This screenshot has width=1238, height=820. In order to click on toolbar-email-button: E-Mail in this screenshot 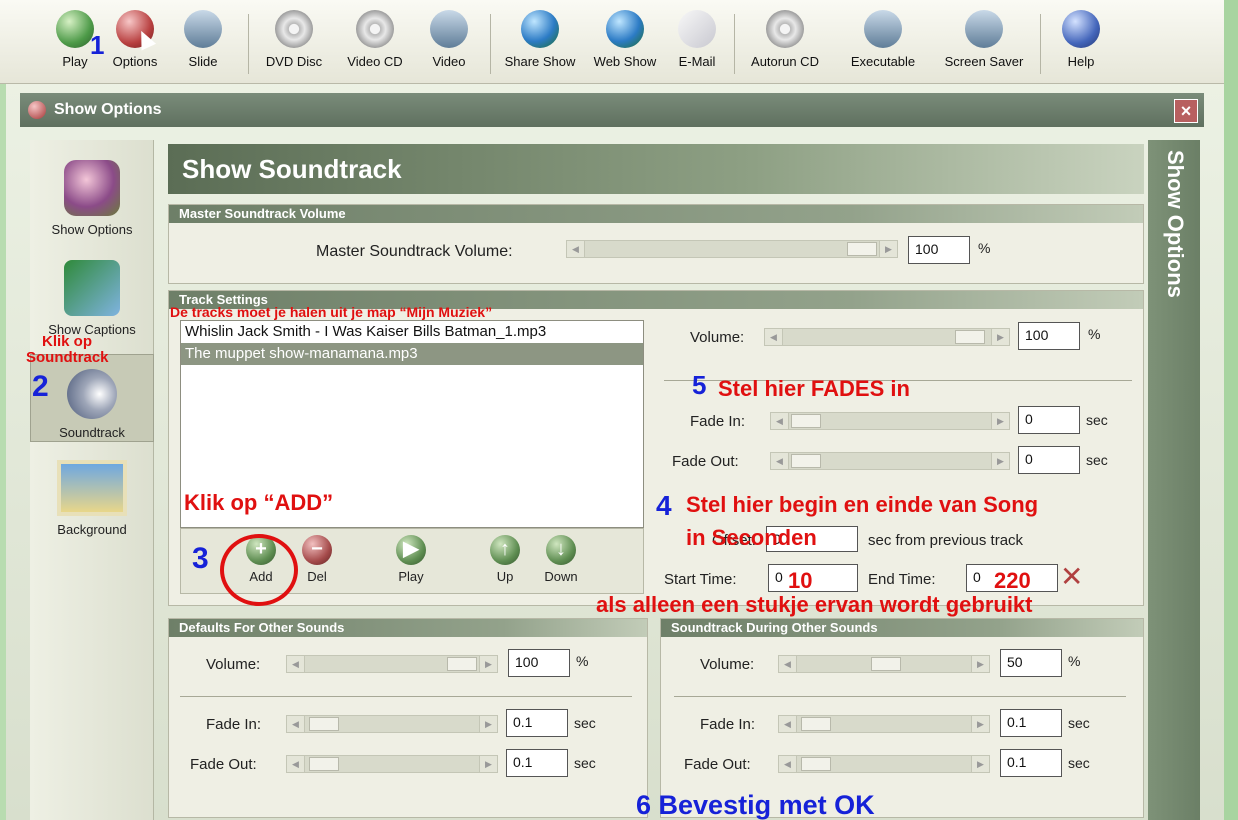, I will do `click(697, 44)`.